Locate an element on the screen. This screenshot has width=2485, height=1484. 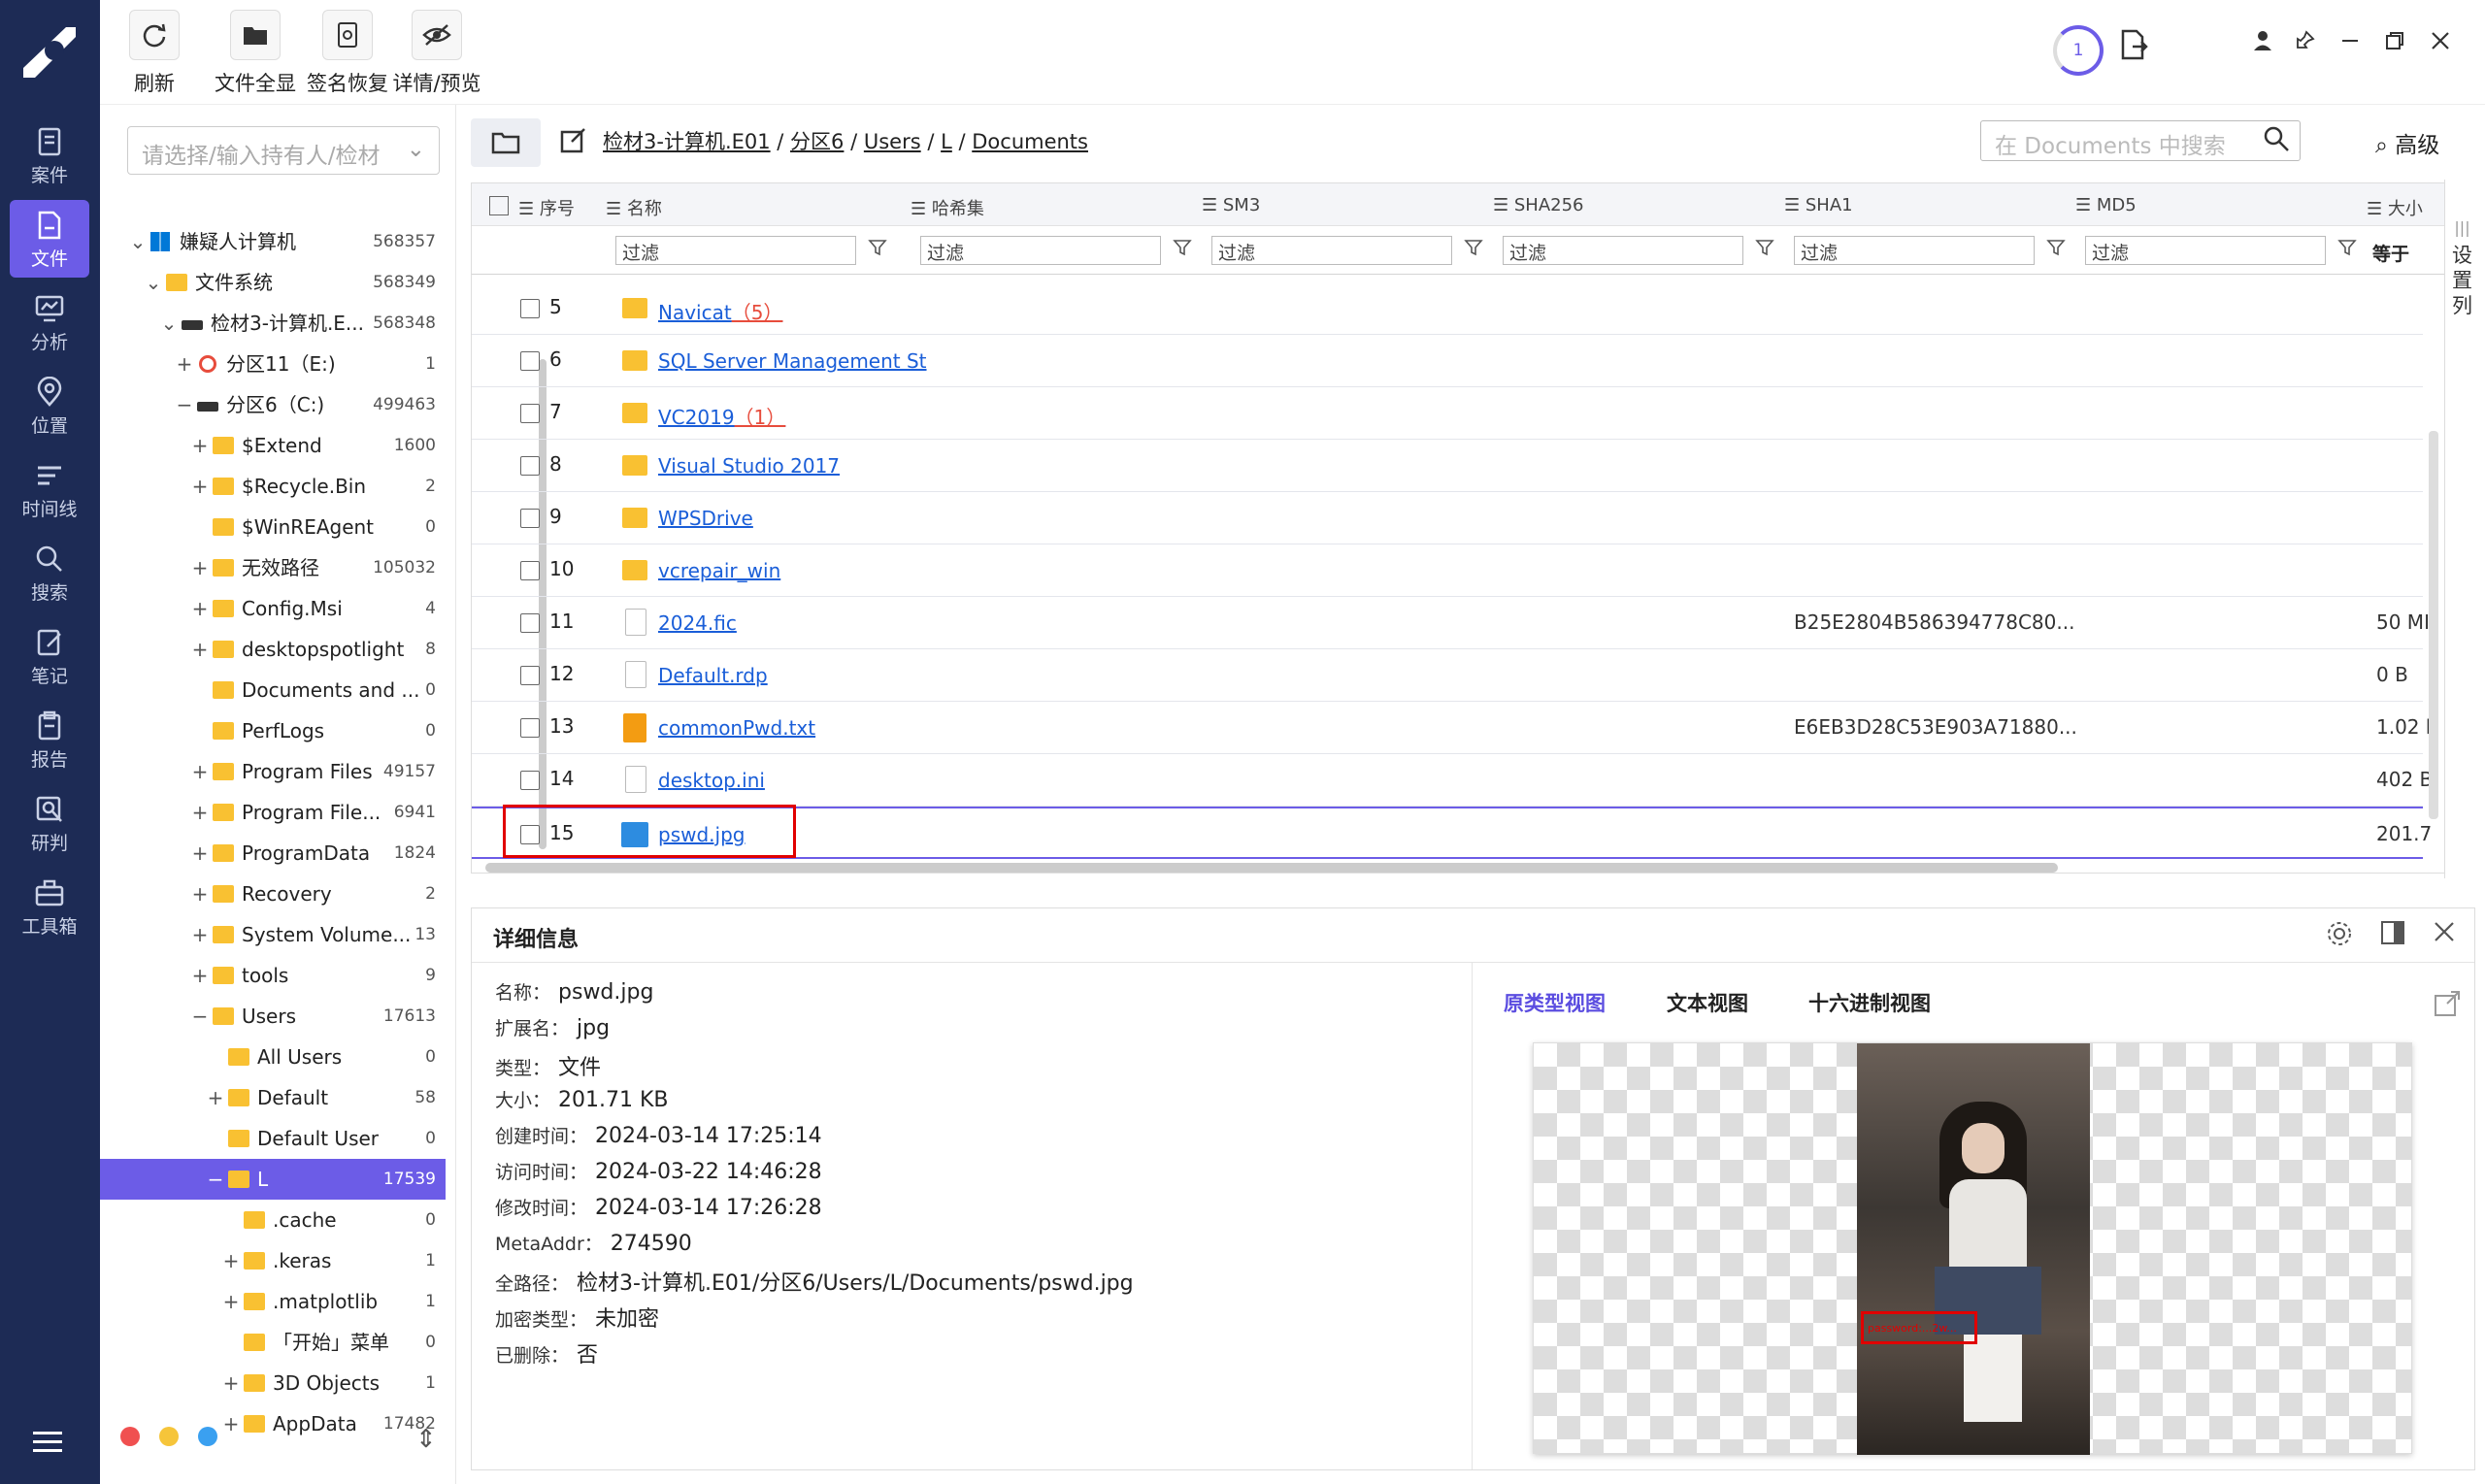
holder-select: 请选择/输入持有人/检材 ⌄ is located at coordinates (283, 150).